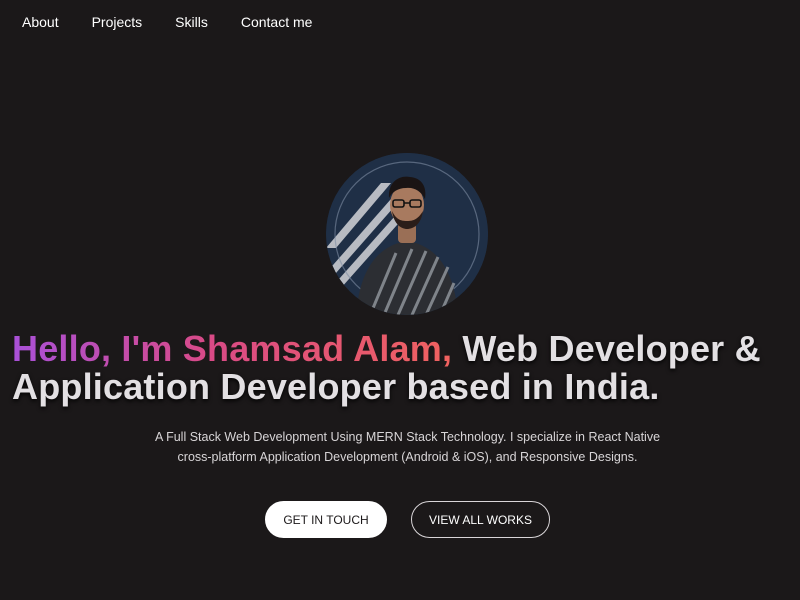  Describe the element at coordinates (40, 22) in the screenshot. I see `nav-item-about: About` at that location.